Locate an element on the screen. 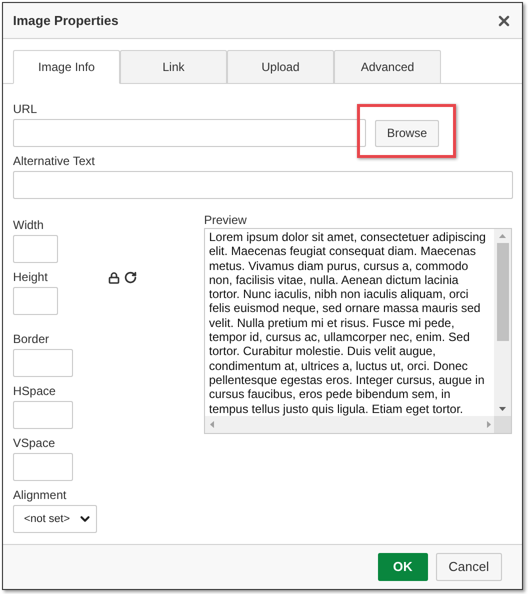  field-label: Border is located at coordinates (31, 339).